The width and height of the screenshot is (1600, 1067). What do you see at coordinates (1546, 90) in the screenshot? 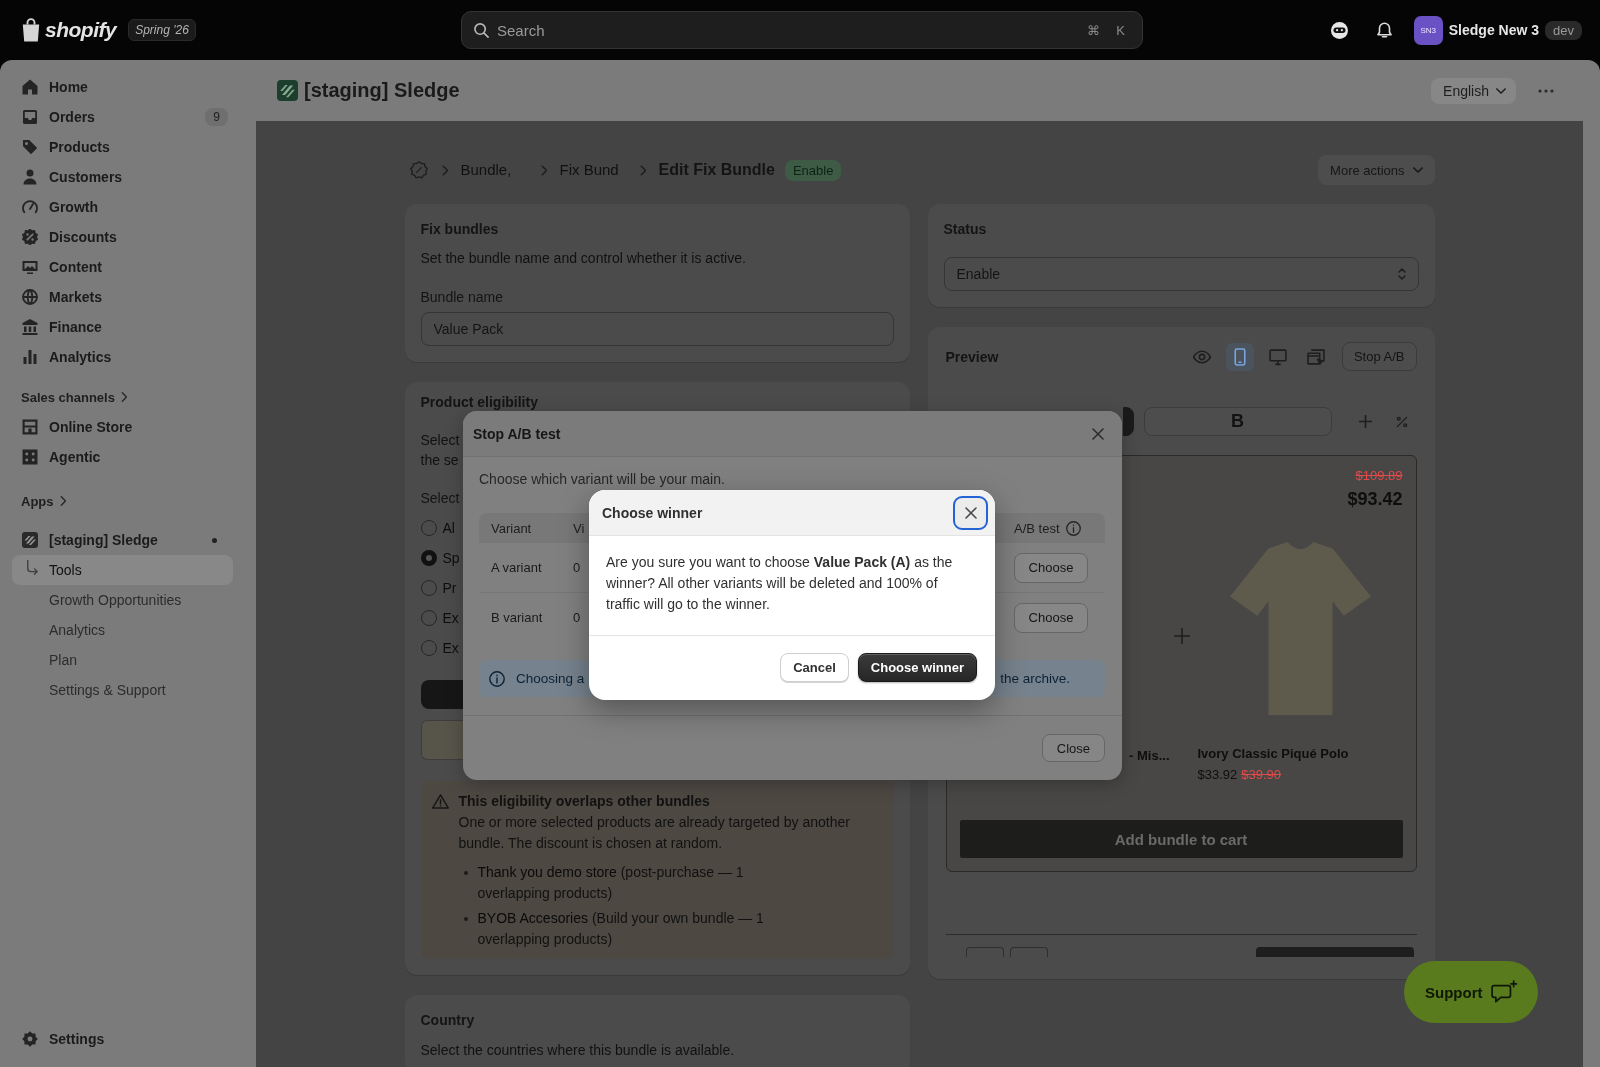
I see `more-icon` at bounding box center [1546, 90].